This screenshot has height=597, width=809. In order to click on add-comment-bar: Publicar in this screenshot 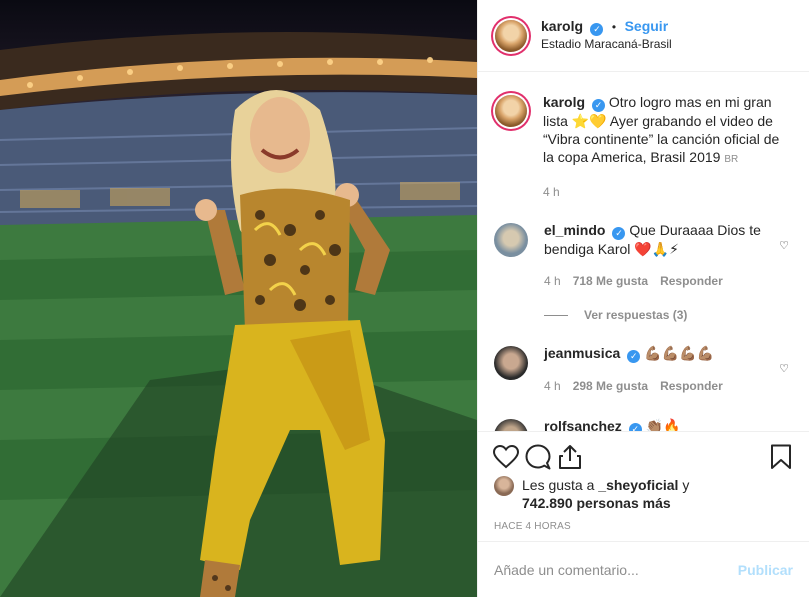, I will do `click(643, 569)`.